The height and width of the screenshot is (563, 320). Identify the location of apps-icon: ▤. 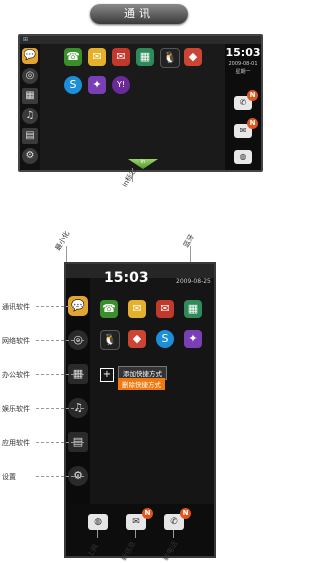
(30, 136).